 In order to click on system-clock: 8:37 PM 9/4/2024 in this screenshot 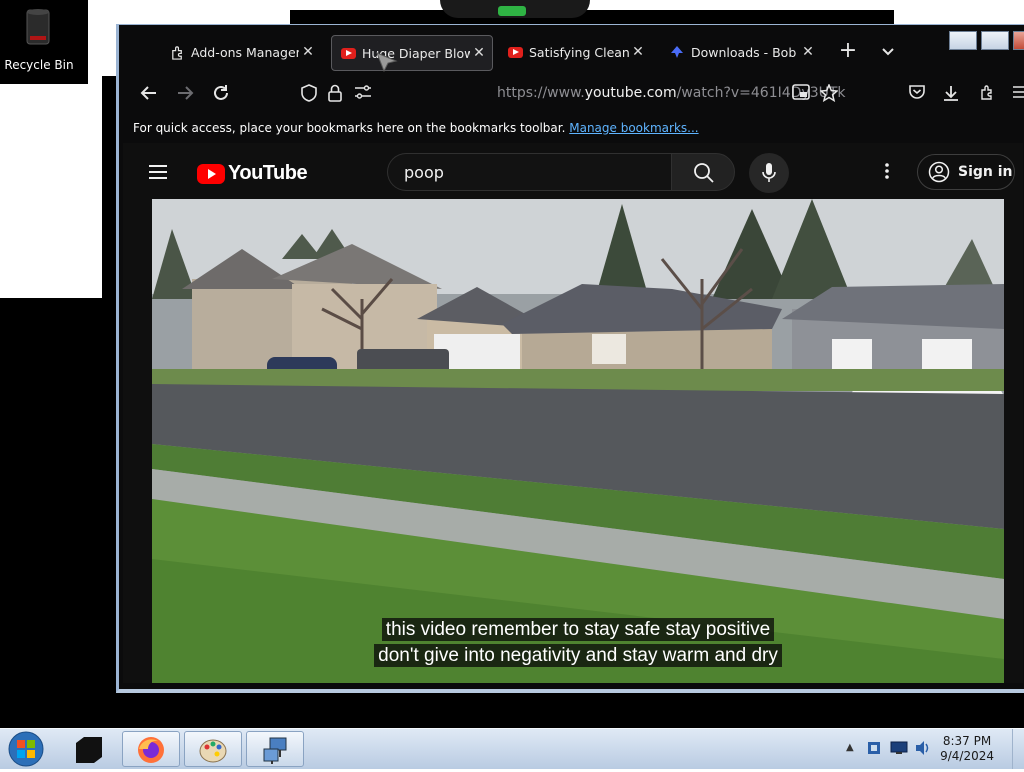, I will do `click(967, 749)`.